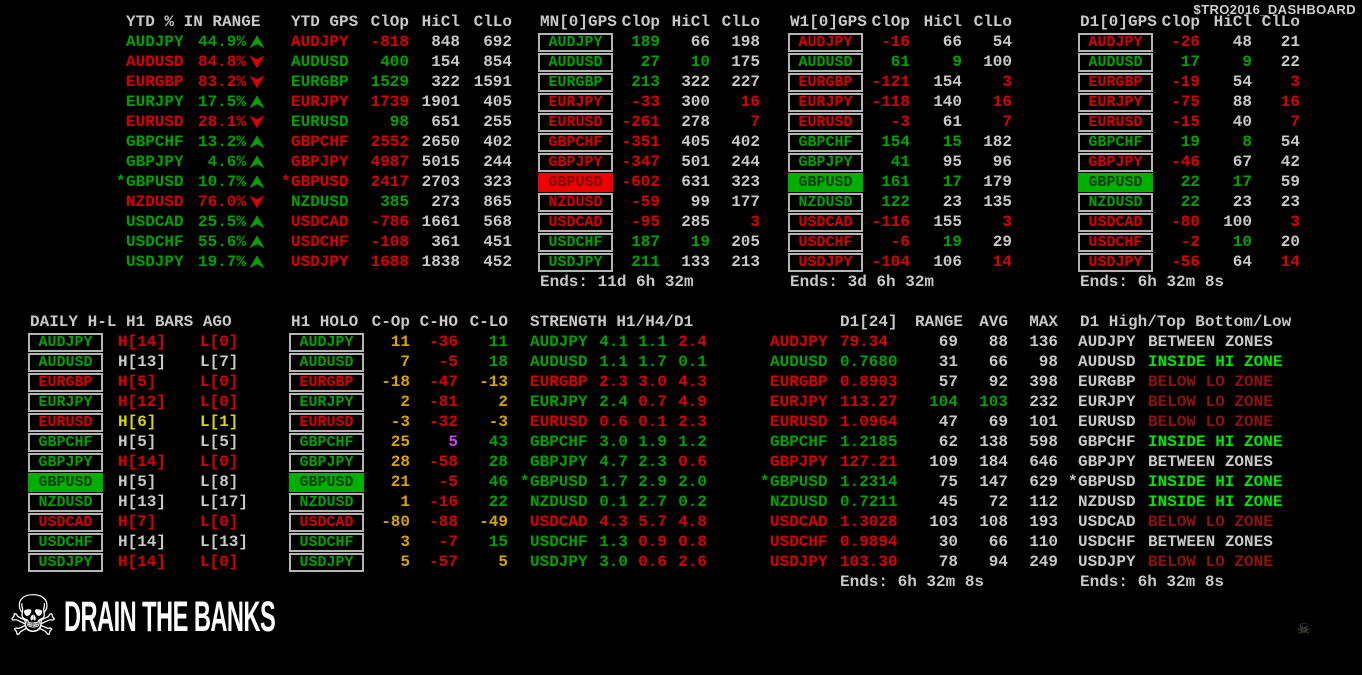 The image size is (1362, 675). What do you see at coordinates (825, 182) in the screenshot?
I see `pair-cell: GBPUSD` at bounding box center [825, 182].